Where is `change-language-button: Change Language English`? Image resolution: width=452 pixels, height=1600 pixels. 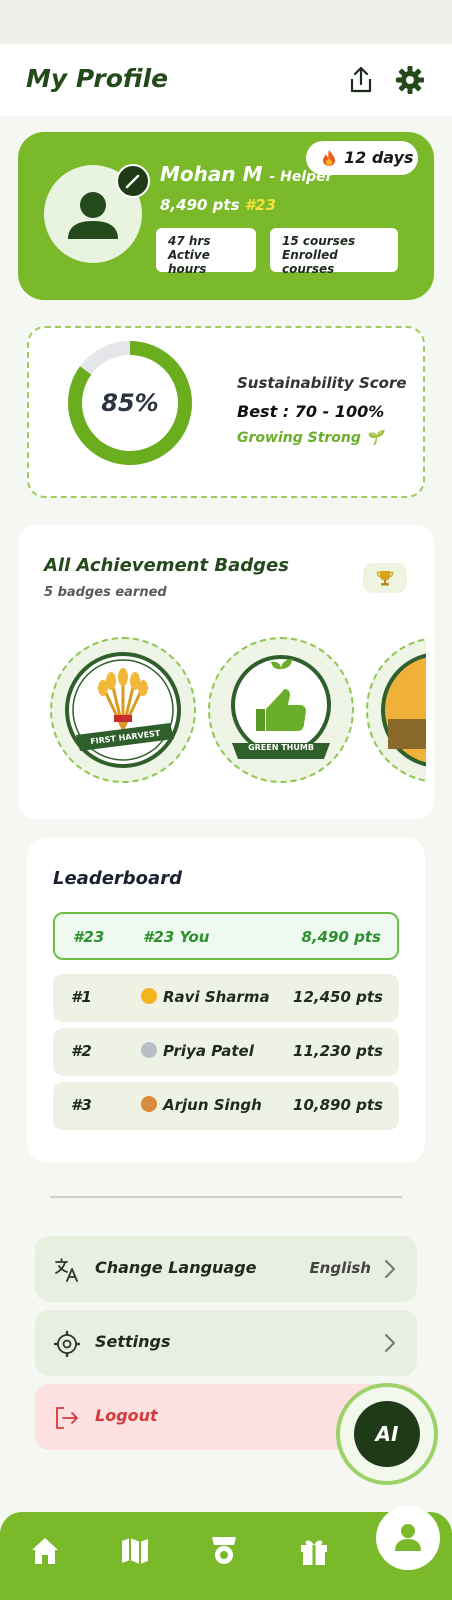 change-language-button: Change Language English is located at coordinates (226, 1269).